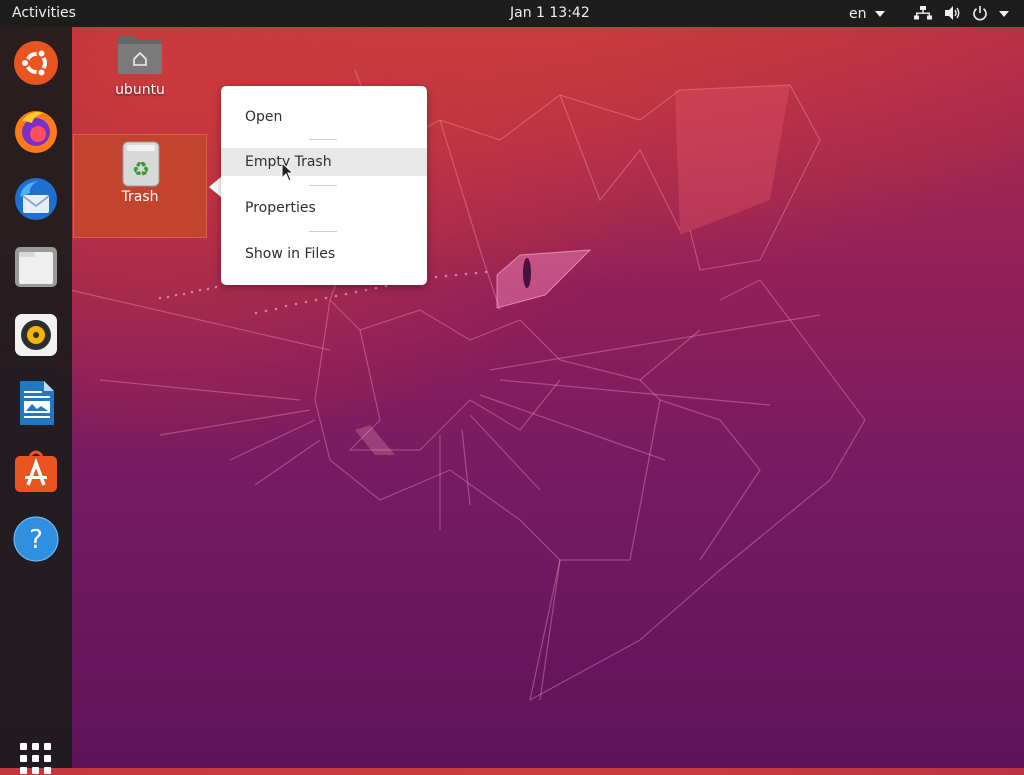  I want to click on top-bar: Activities Jan 1 13:42 en, so click(512, 13).